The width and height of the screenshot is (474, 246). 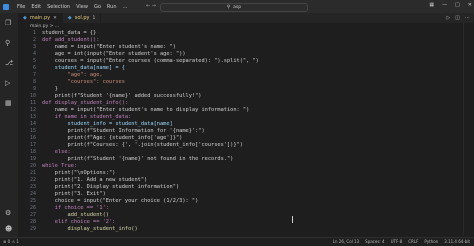 What do you see at coordinates (21, 7) in the screenshot?
I see `menu-file: File` at bounding box center [21, 7].